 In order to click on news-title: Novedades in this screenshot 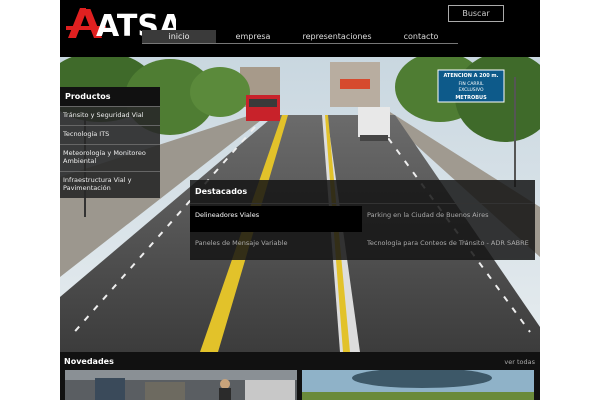, I will do `click(89, 361)`.